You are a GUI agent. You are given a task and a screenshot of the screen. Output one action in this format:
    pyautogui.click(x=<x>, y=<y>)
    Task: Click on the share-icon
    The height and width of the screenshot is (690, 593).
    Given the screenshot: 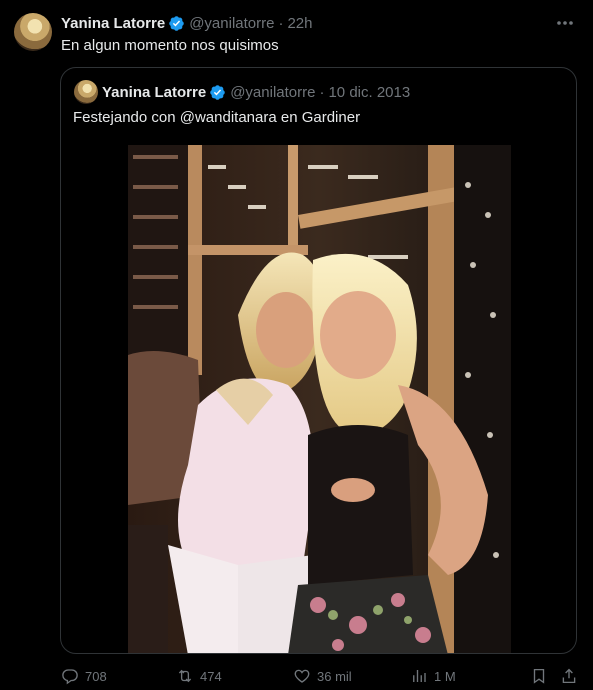 What is the action you would take?
    pyautogui.click(x=569, y=676)
    